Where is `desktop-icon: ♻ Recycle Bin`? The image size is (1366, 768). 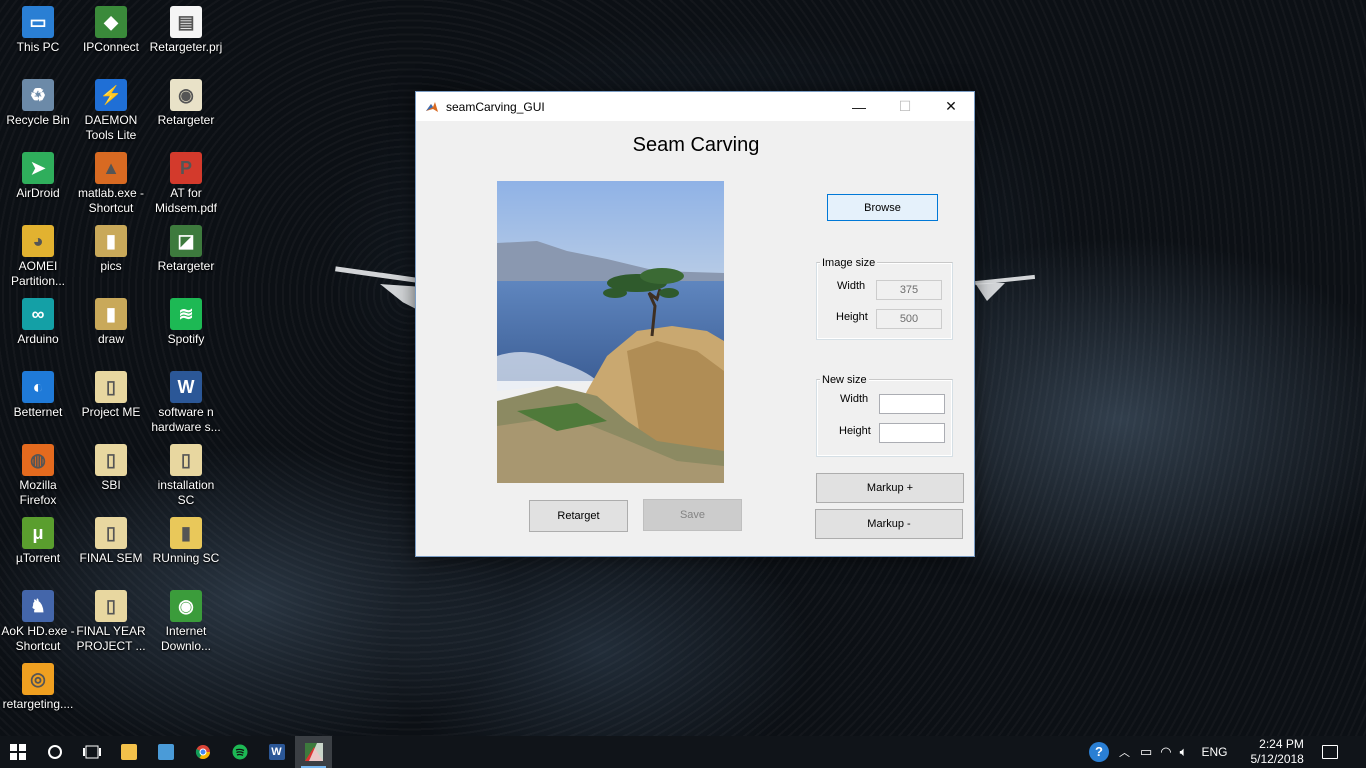
desktop-icon: ♻ Recycle Bin is located at coordinates (38, 103).